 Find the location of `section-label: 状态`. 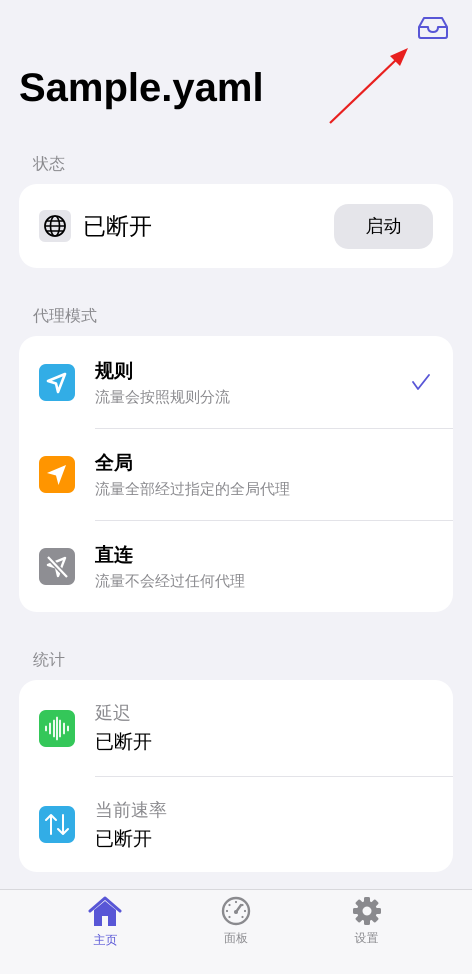

section-label: 状态 is located at coordinates (49, 163).